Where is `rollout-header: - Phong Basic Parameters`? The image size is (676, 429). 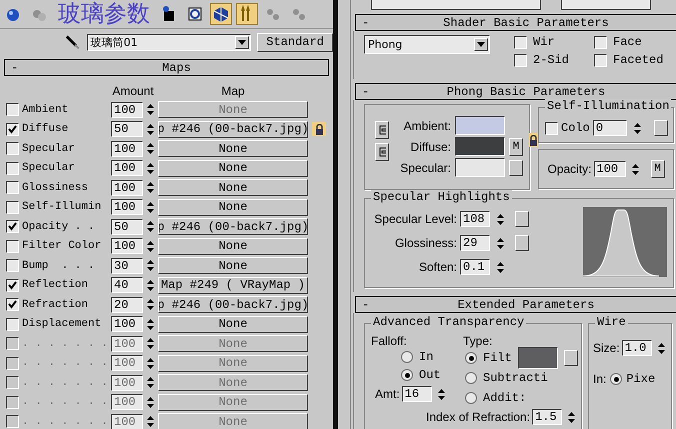
rollout-header: - Phong Basic Parameters is located at coordinates (515, 91).